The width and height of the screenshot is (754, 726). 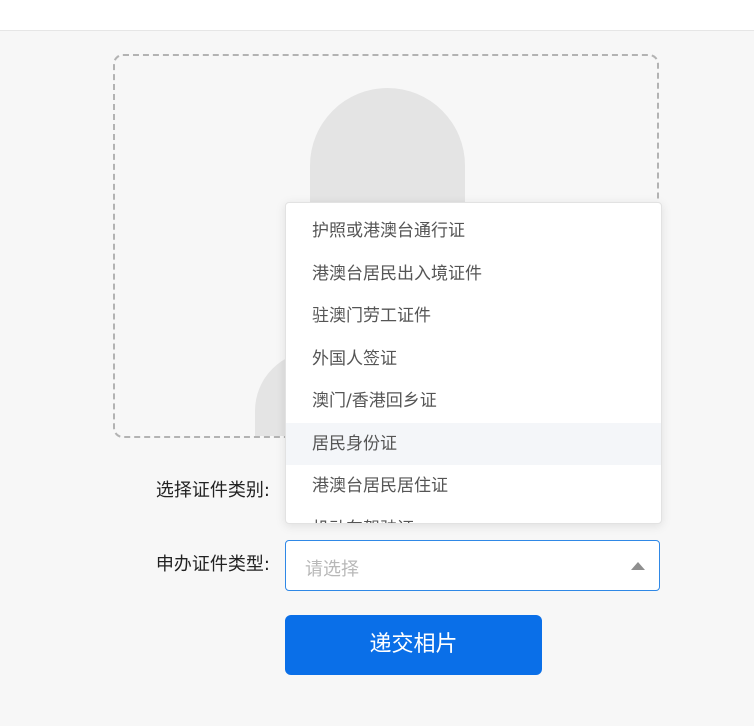 What do you see at coordinates (473, 316) in the screenshot?
I see `dropdown-option: 驻澳门劳工证件` at bounding box center [473, 316].